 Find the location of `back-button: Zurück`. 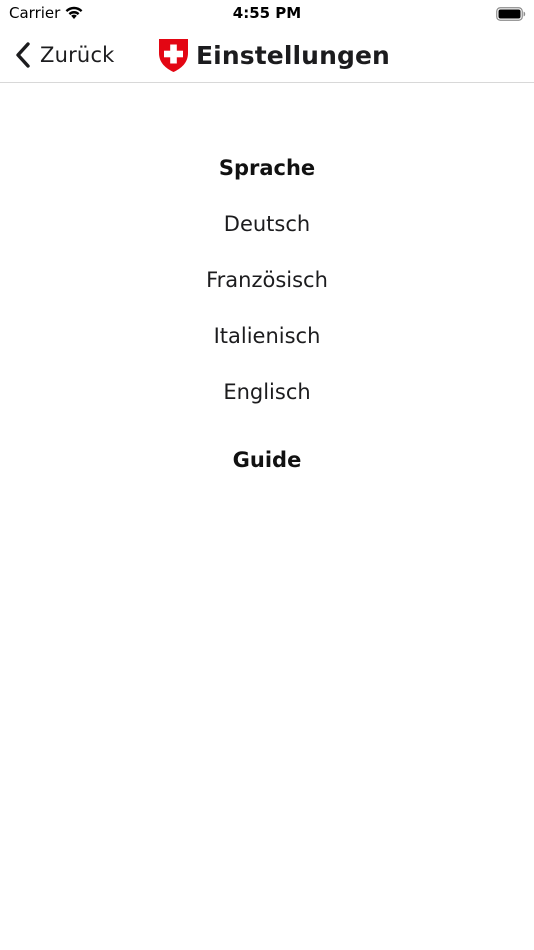

back-button: Zurück is located at coordinates (64, 55).